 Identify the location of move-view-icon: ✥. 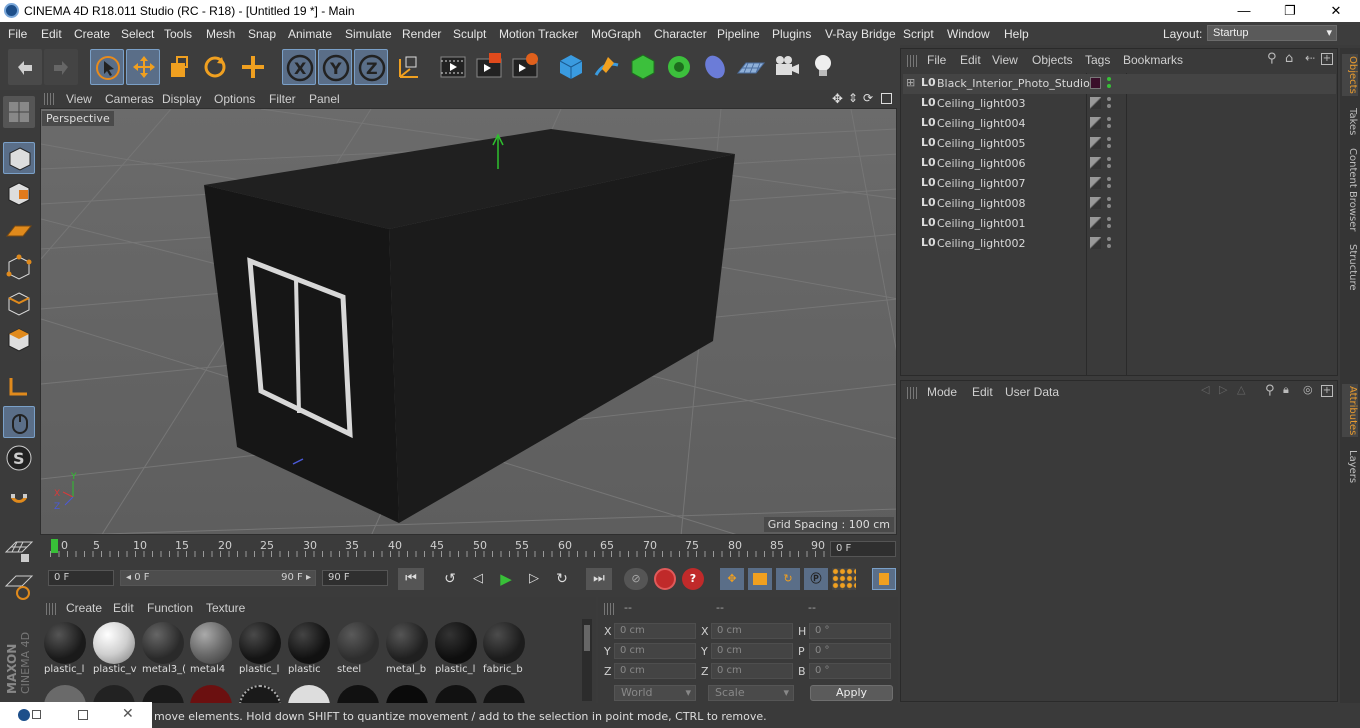
(837, 99).